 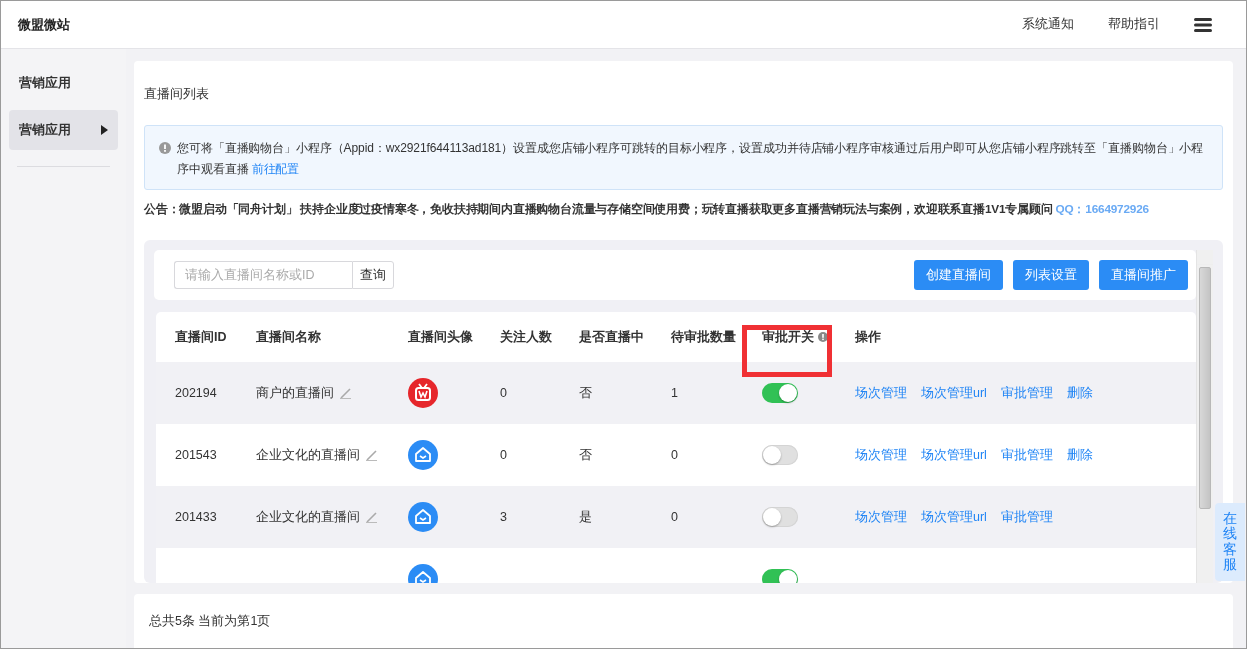 What do you see at coordinates (691, 159) in the screenshot?
I see `info-text: 您可将「直播购物台」小程序（Appid：wx2921f644113ad181）设置成您店铺小程序可跳转的目标小程序，设置成功并待店铺小程序审核通过后用户即可从您店铺小程序跳转至「直播购物台」小程序中观看直播 前往配置` at bounding box center [691, 159].